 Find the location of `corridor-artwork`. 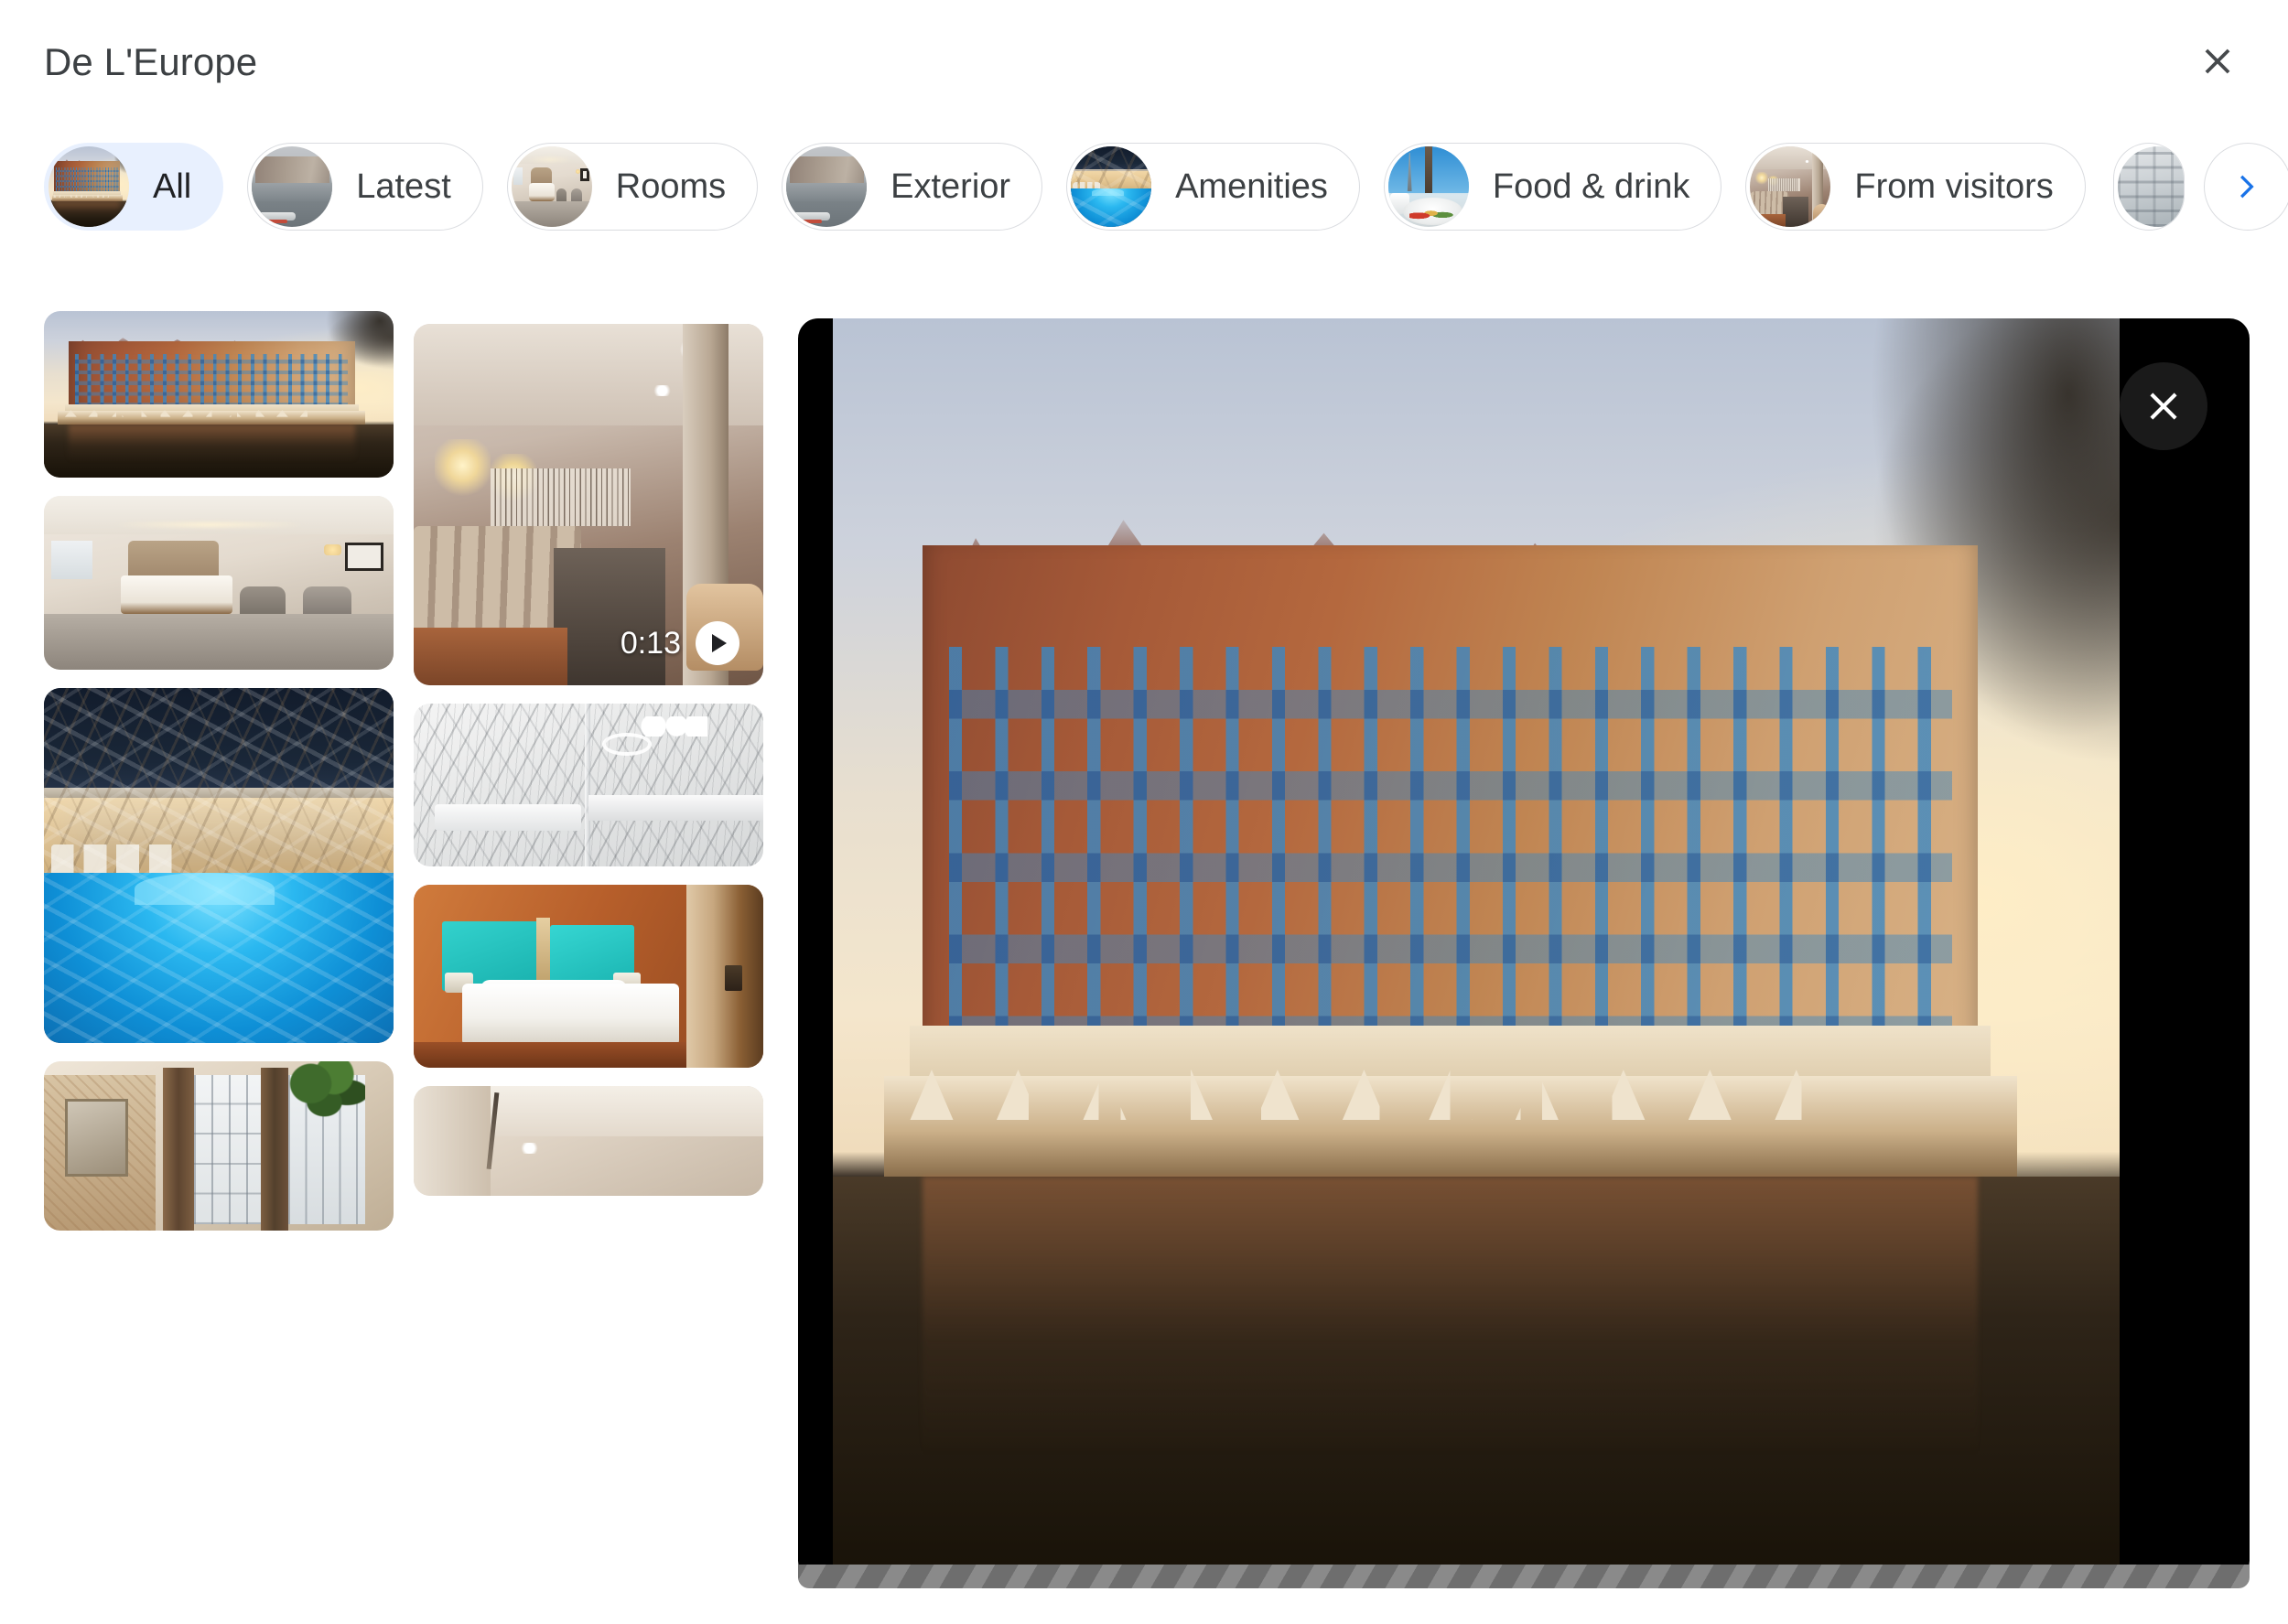

corridor-artwork is located at coordinates (588, 1141).